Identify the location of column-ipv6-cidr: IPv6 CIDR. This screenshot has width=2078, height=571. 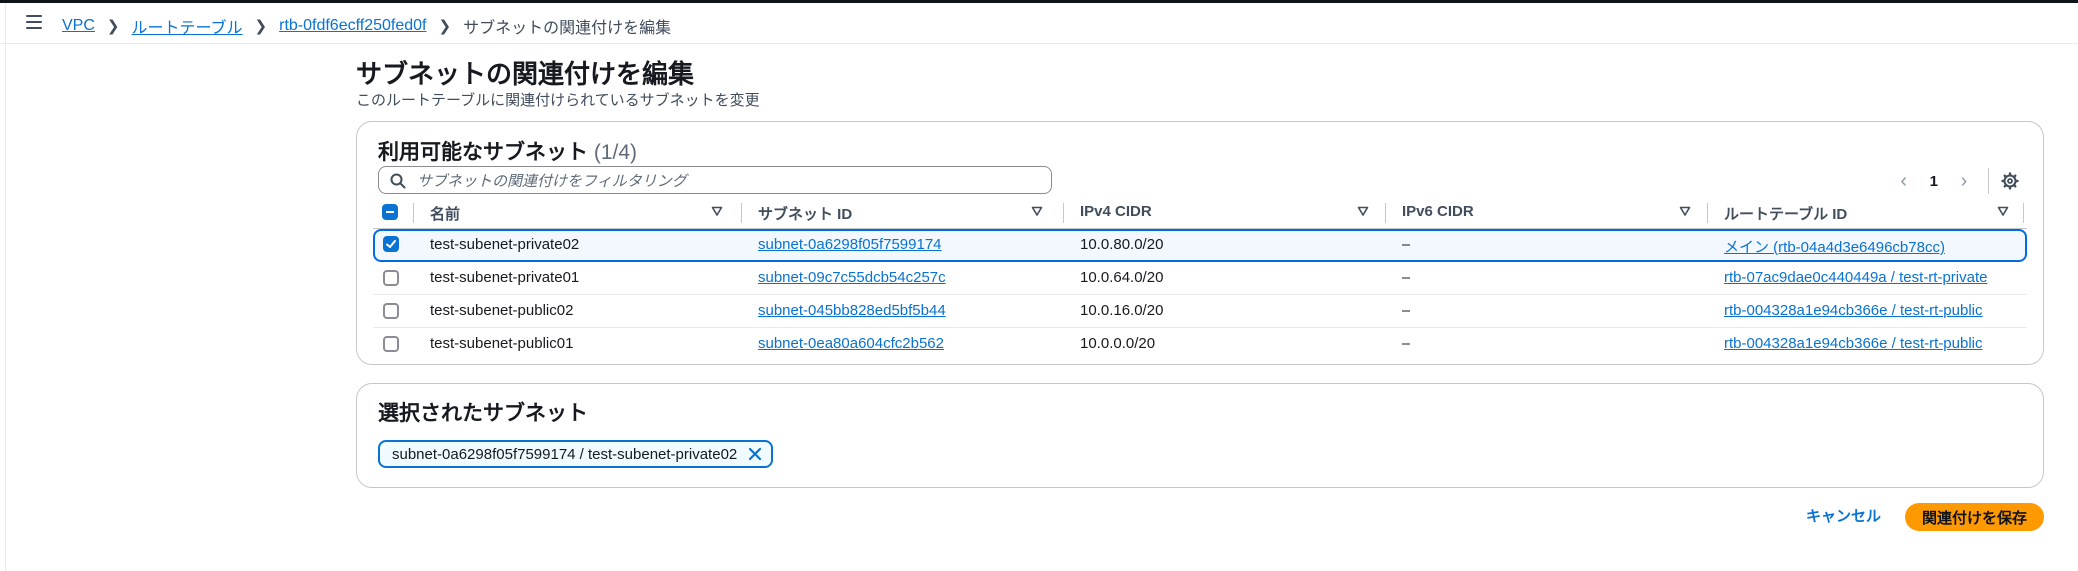
(1438, 211).